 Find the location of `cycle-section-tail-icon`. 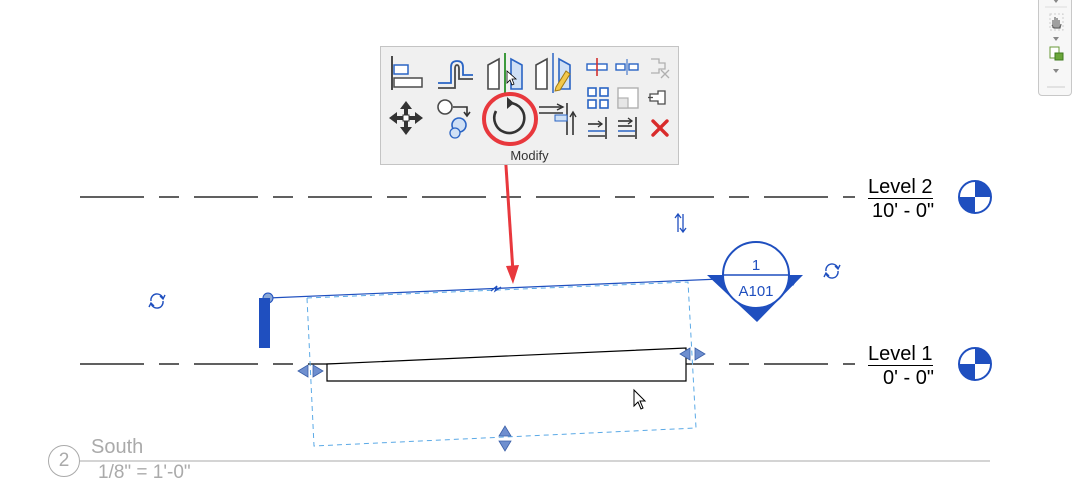

cycle-section-tail-icon is located at coordinates (157, 301).